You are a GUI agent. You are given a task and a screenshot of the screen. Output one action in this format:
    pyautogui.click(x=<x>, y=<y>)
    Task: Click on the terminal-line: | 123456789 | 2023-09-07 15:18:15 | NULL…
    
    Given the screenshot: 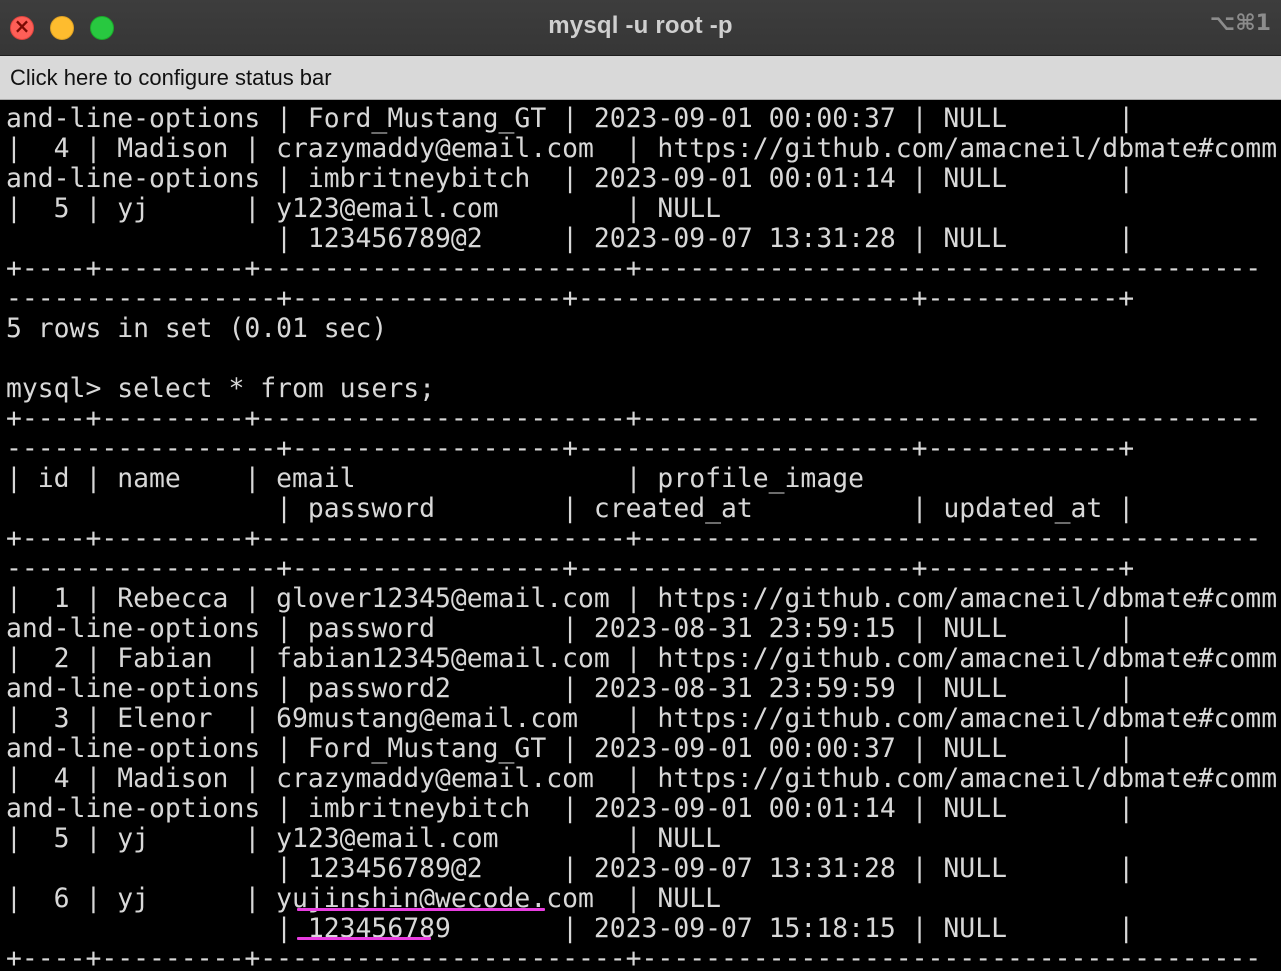 What is the action you would take?
    pyautogui.click(x=570, y=929)
    